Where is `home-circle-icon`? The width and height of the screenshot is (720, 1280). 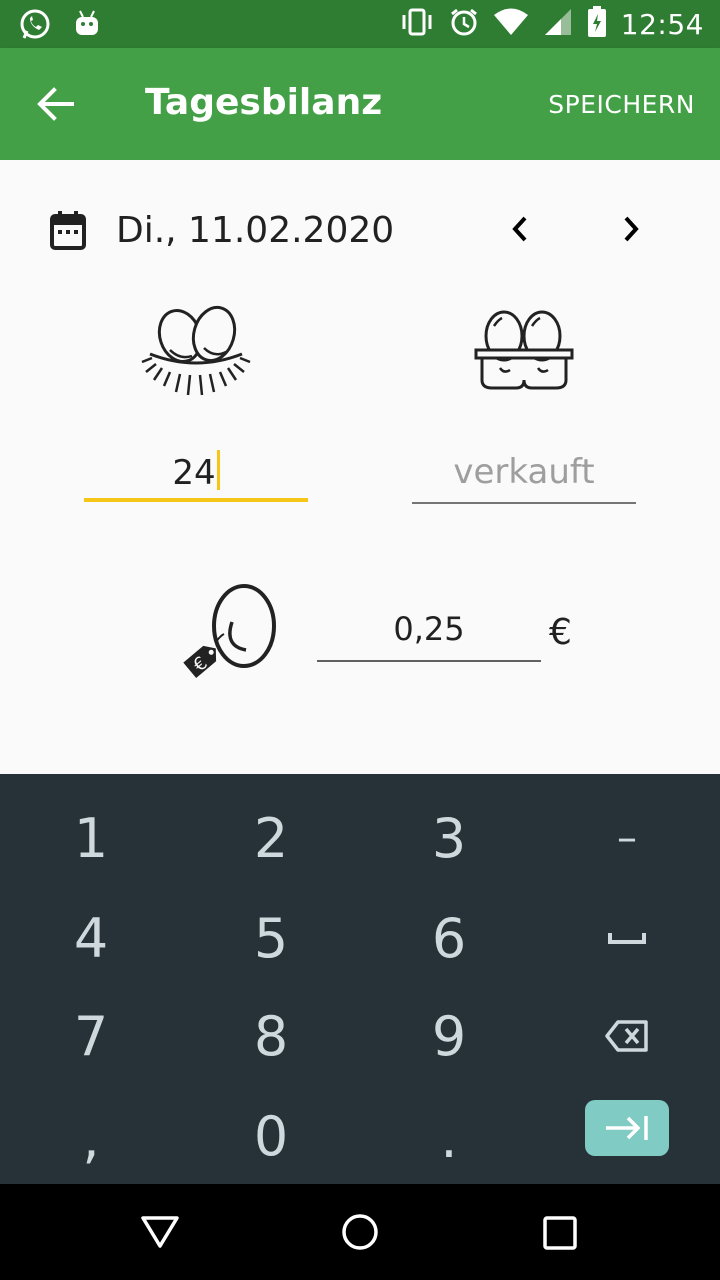
home-circle-icon is located at coordinates (360, 1234).